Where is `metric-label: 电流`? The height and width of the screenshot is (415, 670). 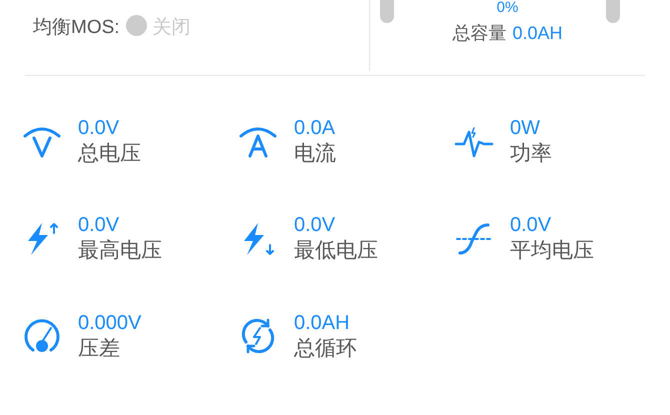 metric-label: 电流 is located at coordinates (315, 154).